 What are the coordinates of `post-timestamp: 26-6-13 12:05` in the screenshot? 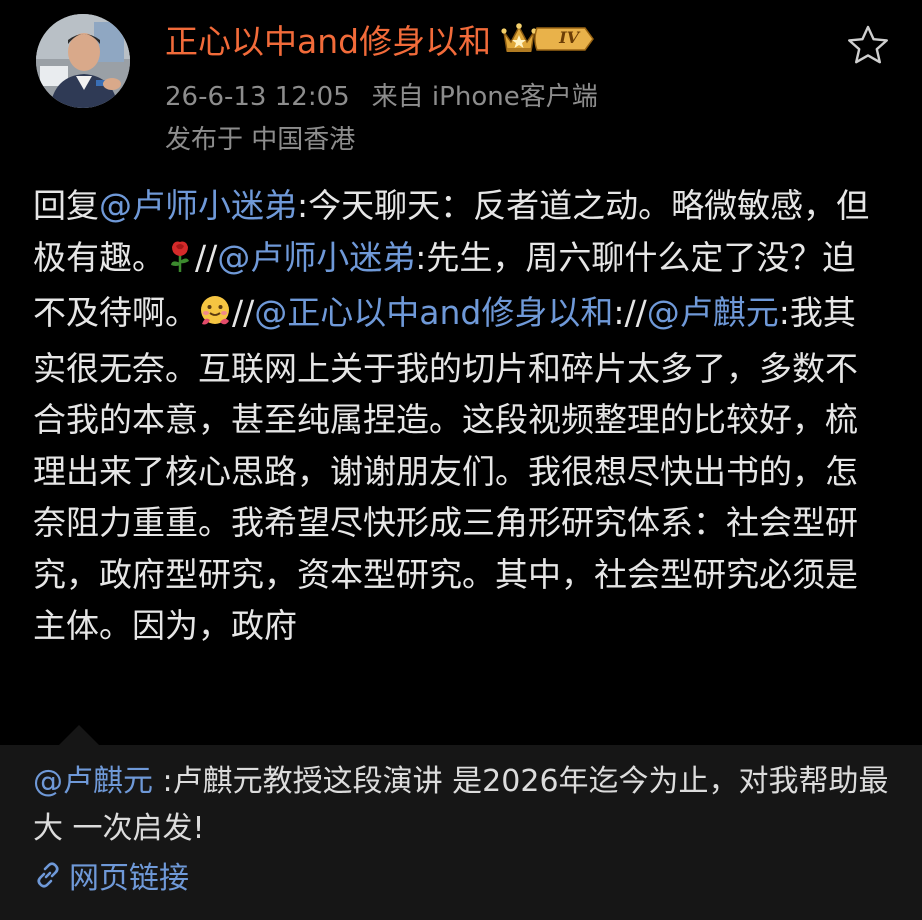 It's located at (257, 97).